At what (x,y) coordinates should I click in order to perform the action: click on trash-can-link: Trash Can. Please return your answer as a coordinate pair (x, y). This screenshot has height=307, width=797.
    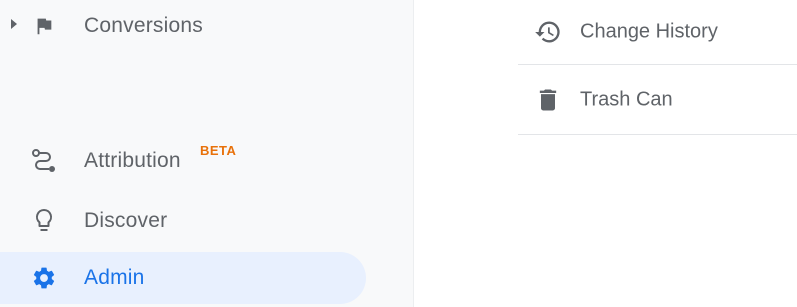
    Looking at the image, I should click on (657, 100).